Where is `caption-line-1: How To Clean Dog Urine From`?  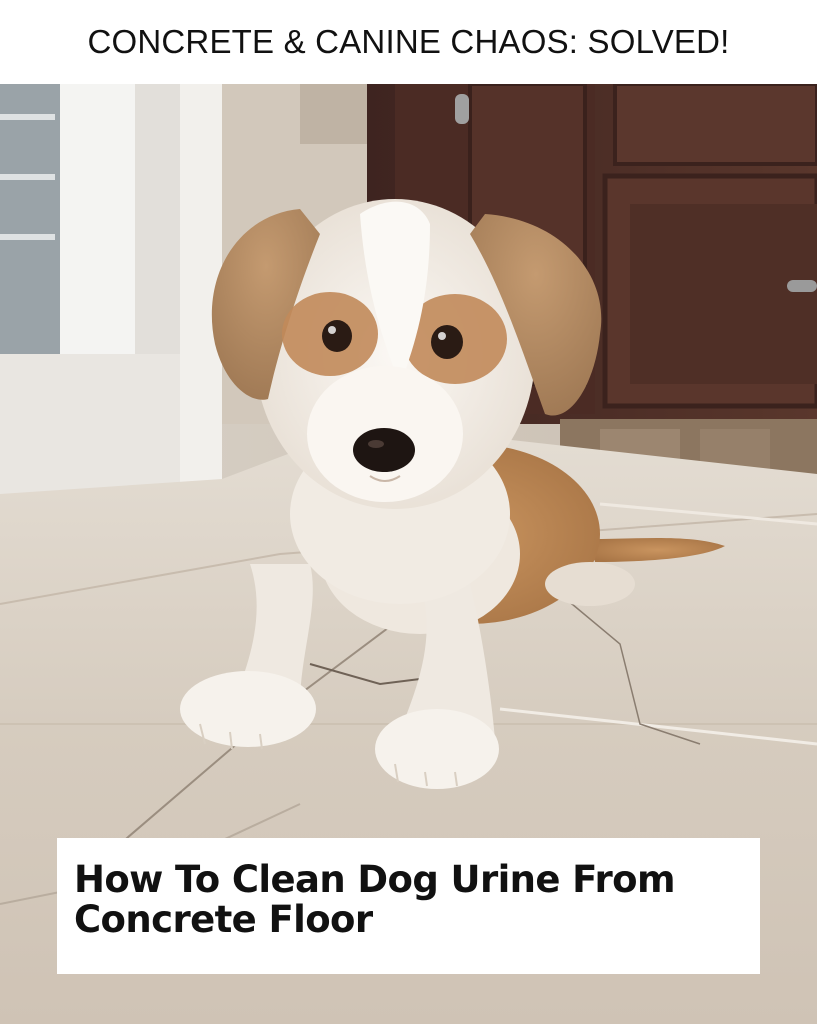
caption-line-1: How To Clean Dog Urine From is located at coordinates (375, 879).